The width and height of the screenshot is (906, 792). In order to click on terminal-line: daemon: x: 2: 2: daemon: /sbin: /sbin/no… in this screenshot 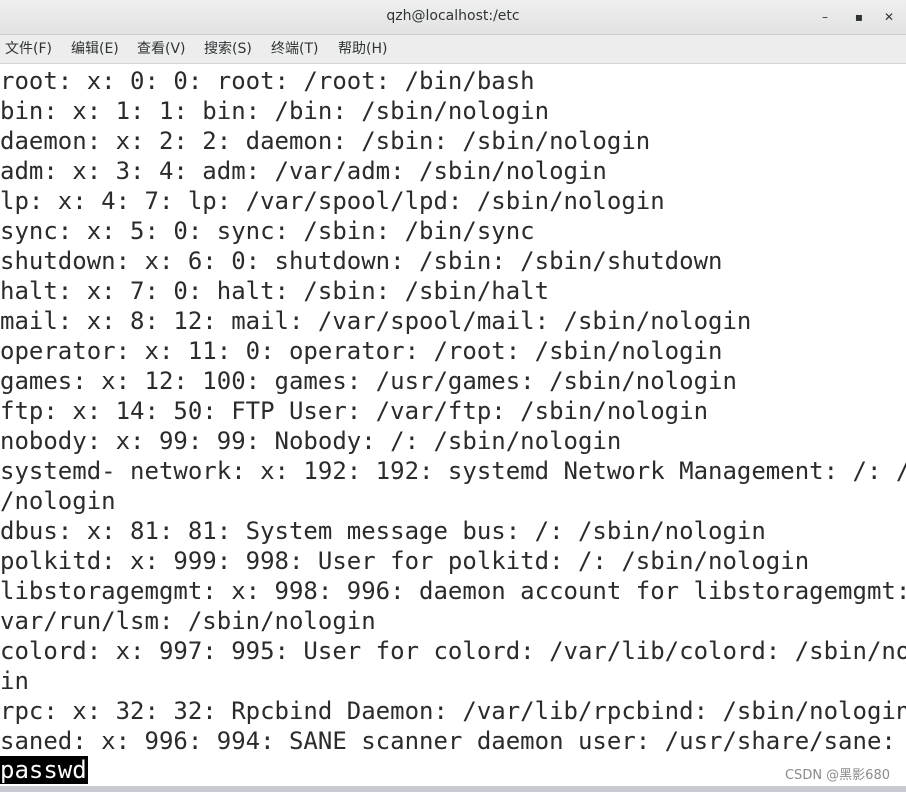, I will do `click(325, 141)`.